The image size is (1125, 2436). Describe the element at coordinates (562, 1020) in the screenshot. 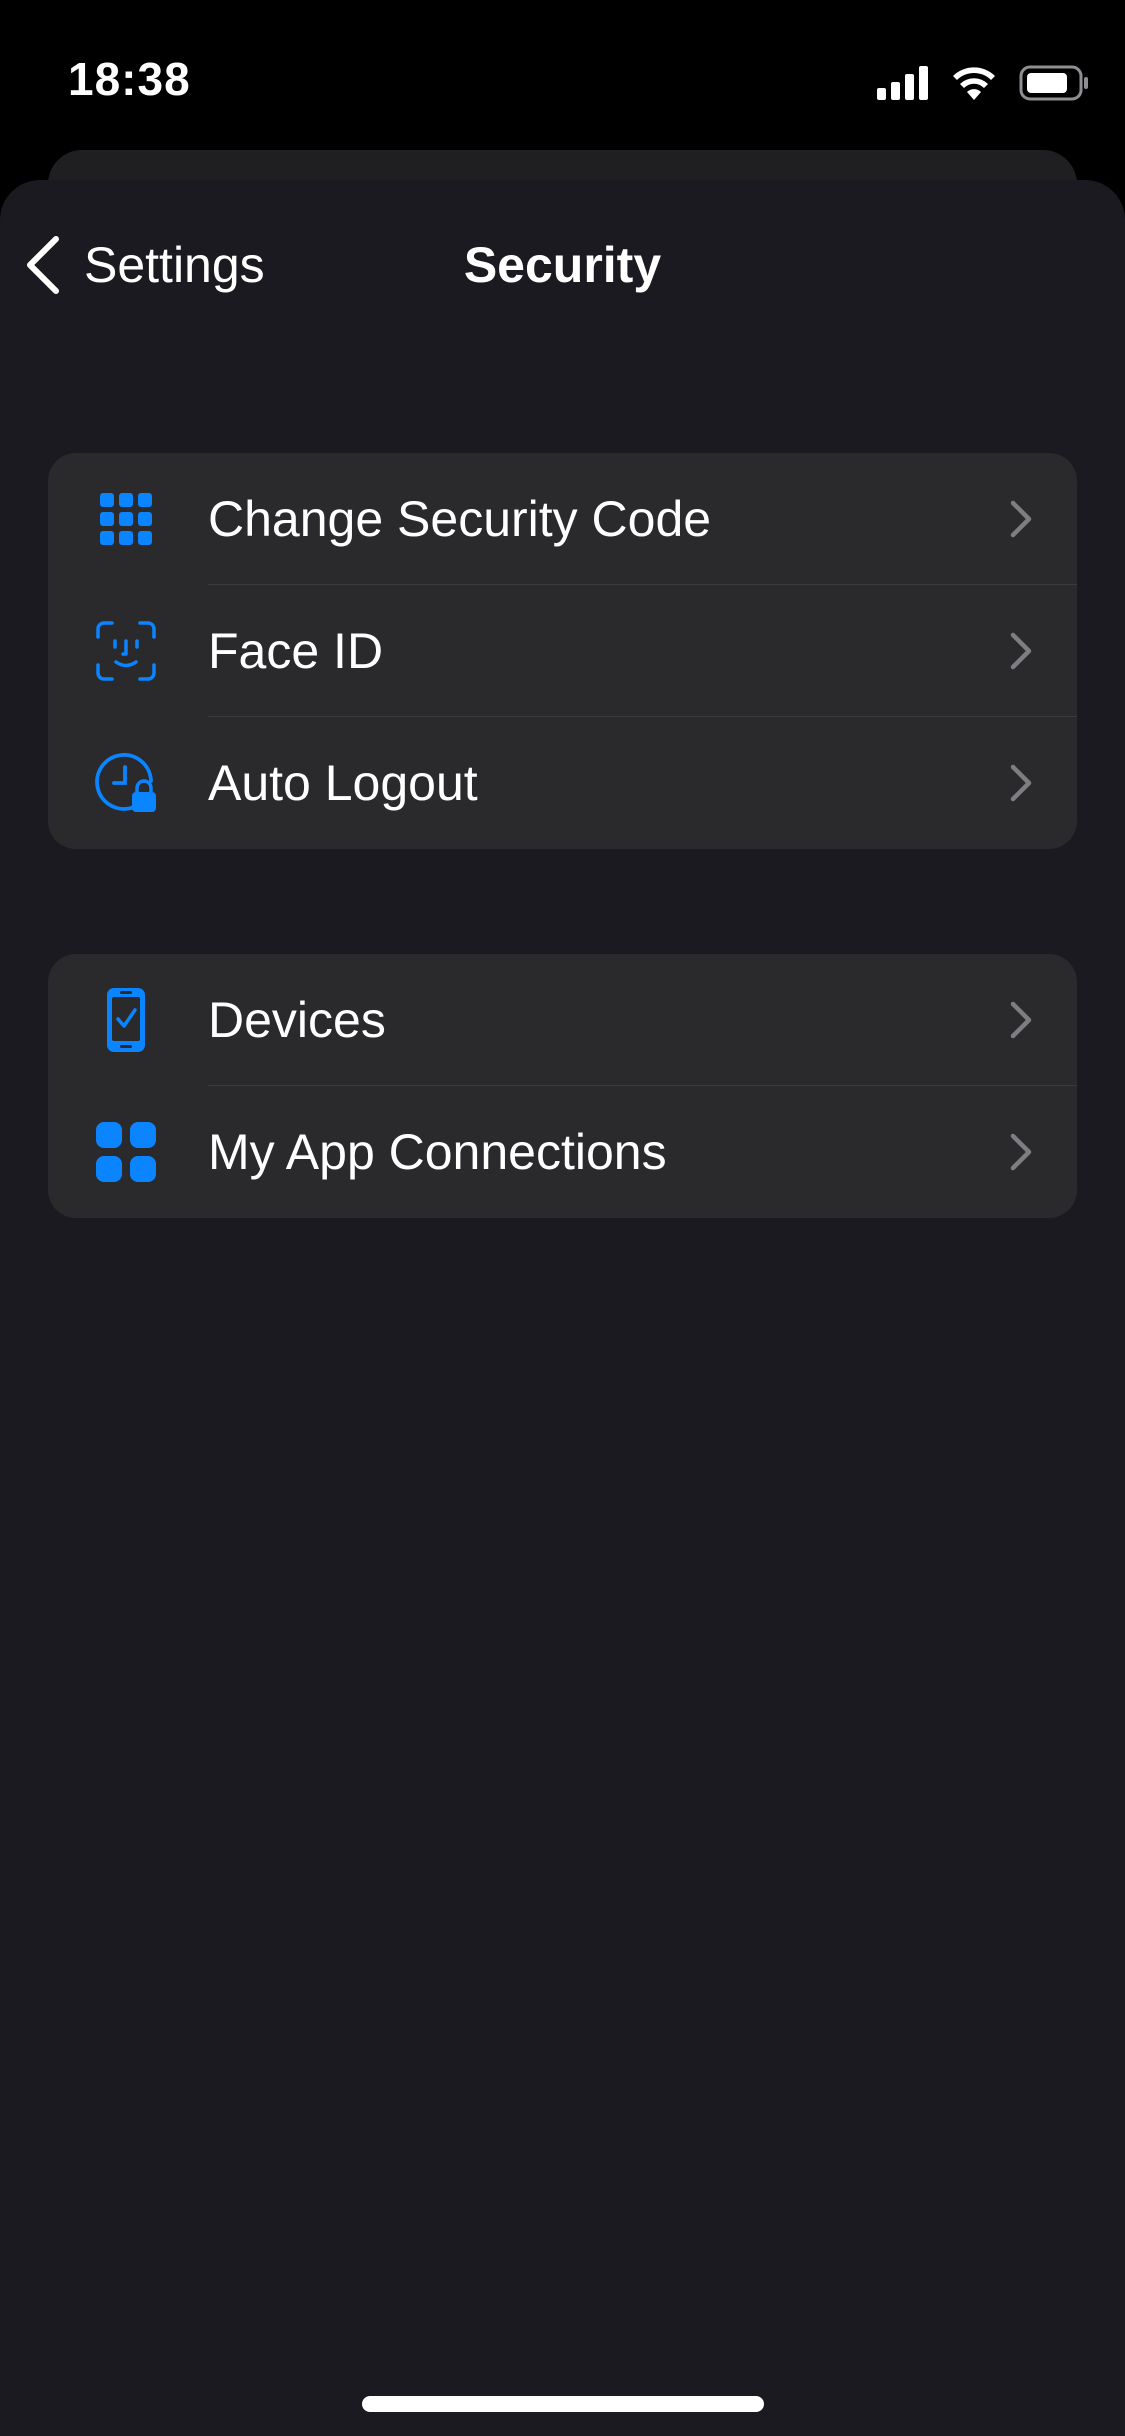

I see `devices-row: Devices` at that location.